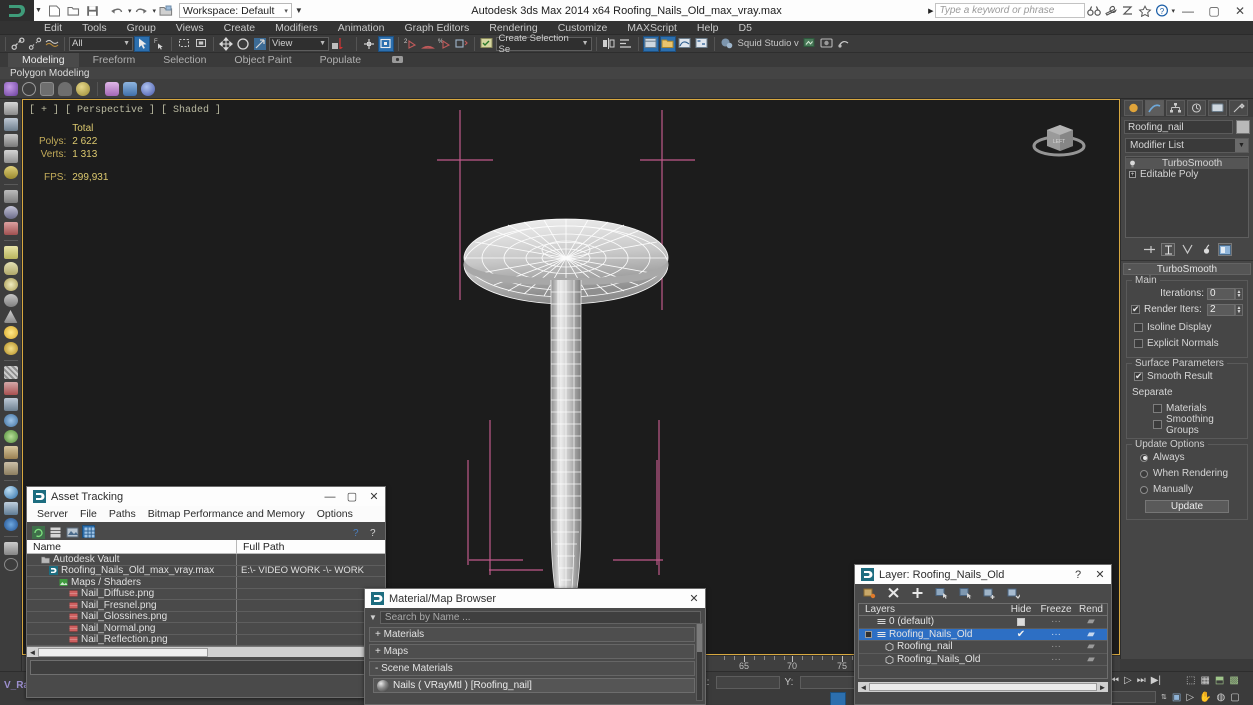 This screenshot has height=705, width=1253. Describe the element at coordinates (1168, 249) in the screenshot. I see `show-end-result-icon` at that location.